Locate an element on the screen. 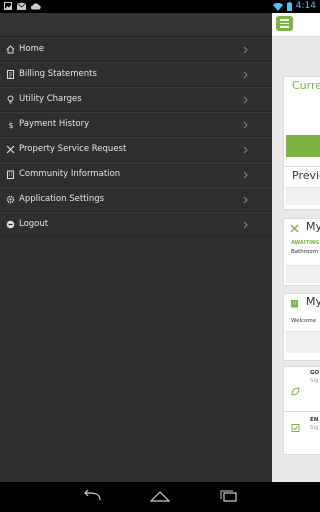  document-icon is located at coordinates (10, 74).